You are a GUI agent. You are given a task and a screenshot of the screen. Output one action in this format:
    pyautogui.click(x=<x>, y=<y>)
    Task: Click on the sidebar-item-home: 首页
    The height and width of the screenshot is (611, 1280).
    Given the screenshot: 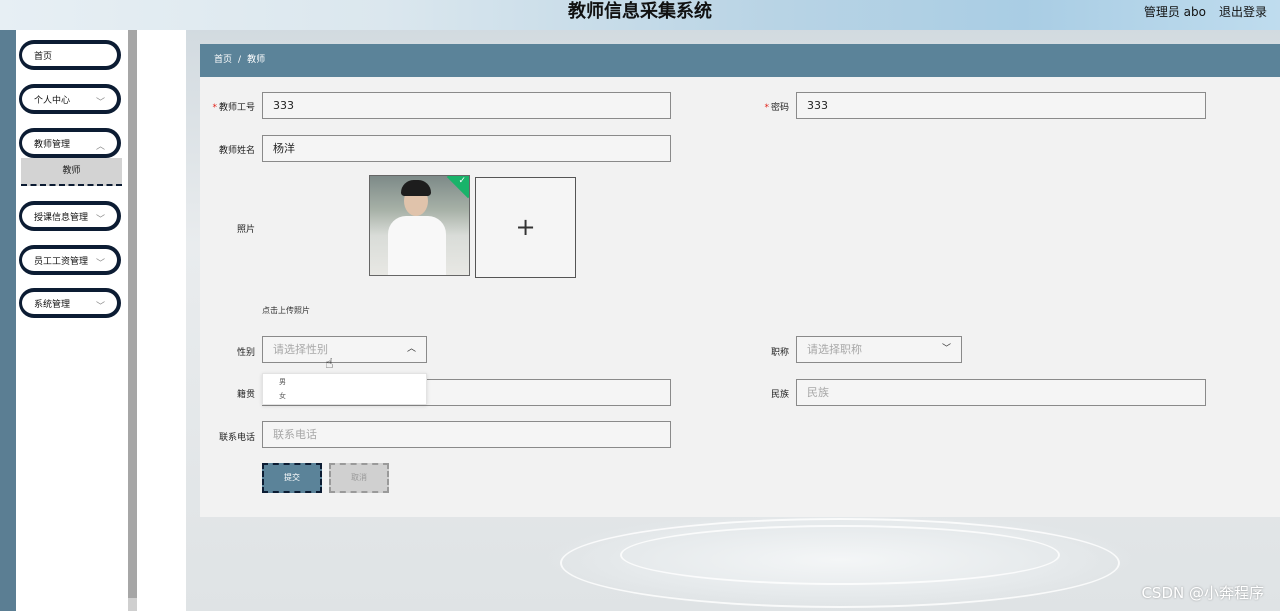 What is the action you would take?
    pyautogui.click(x=70, y=55)
    